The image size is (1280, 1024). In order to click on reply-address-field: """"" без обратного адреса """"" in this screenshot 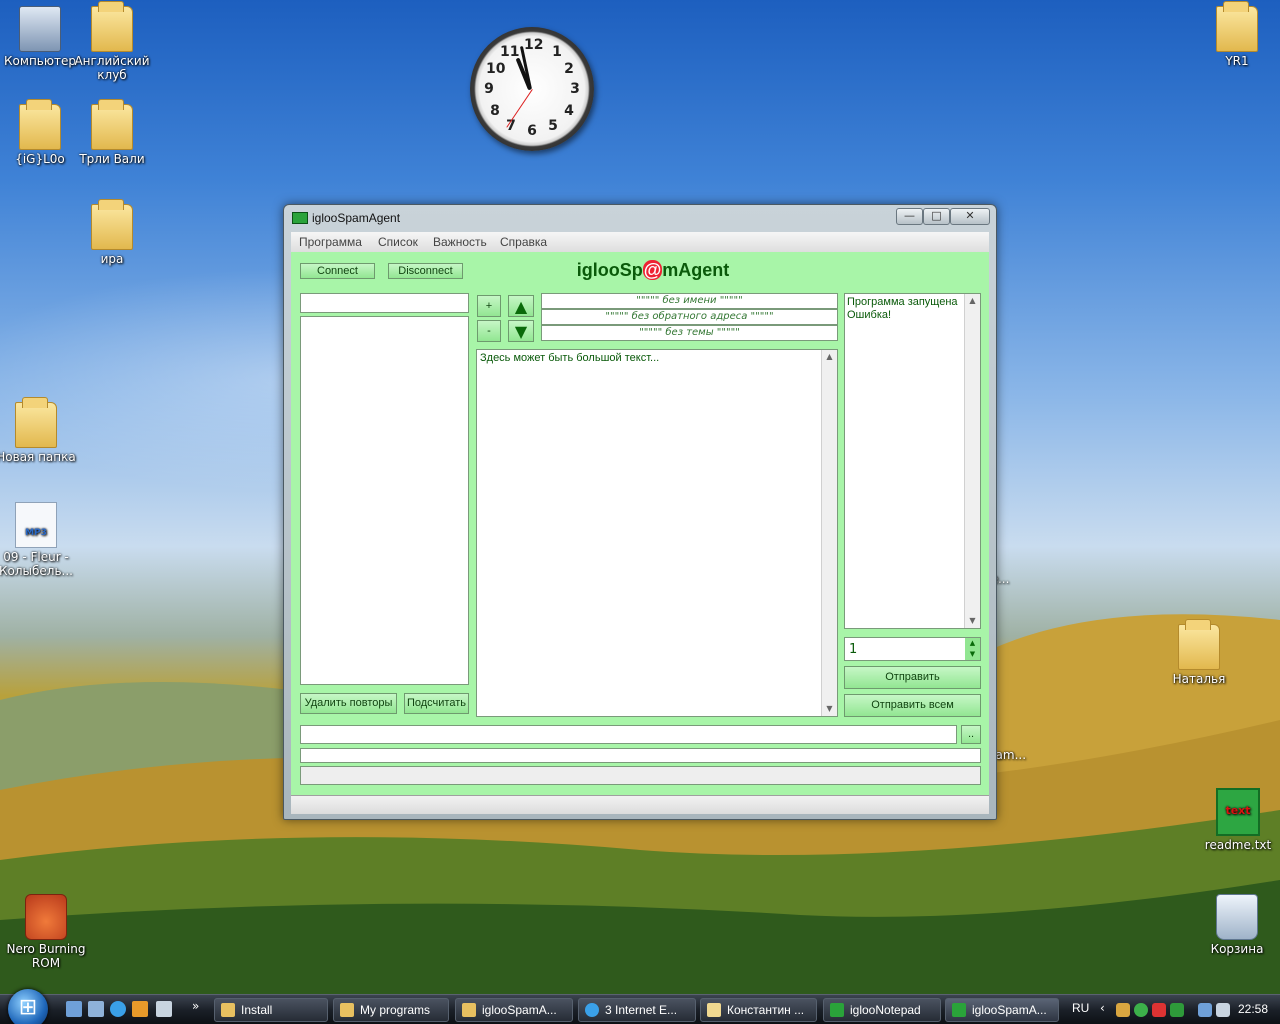, I will do `click(689, 317)`.